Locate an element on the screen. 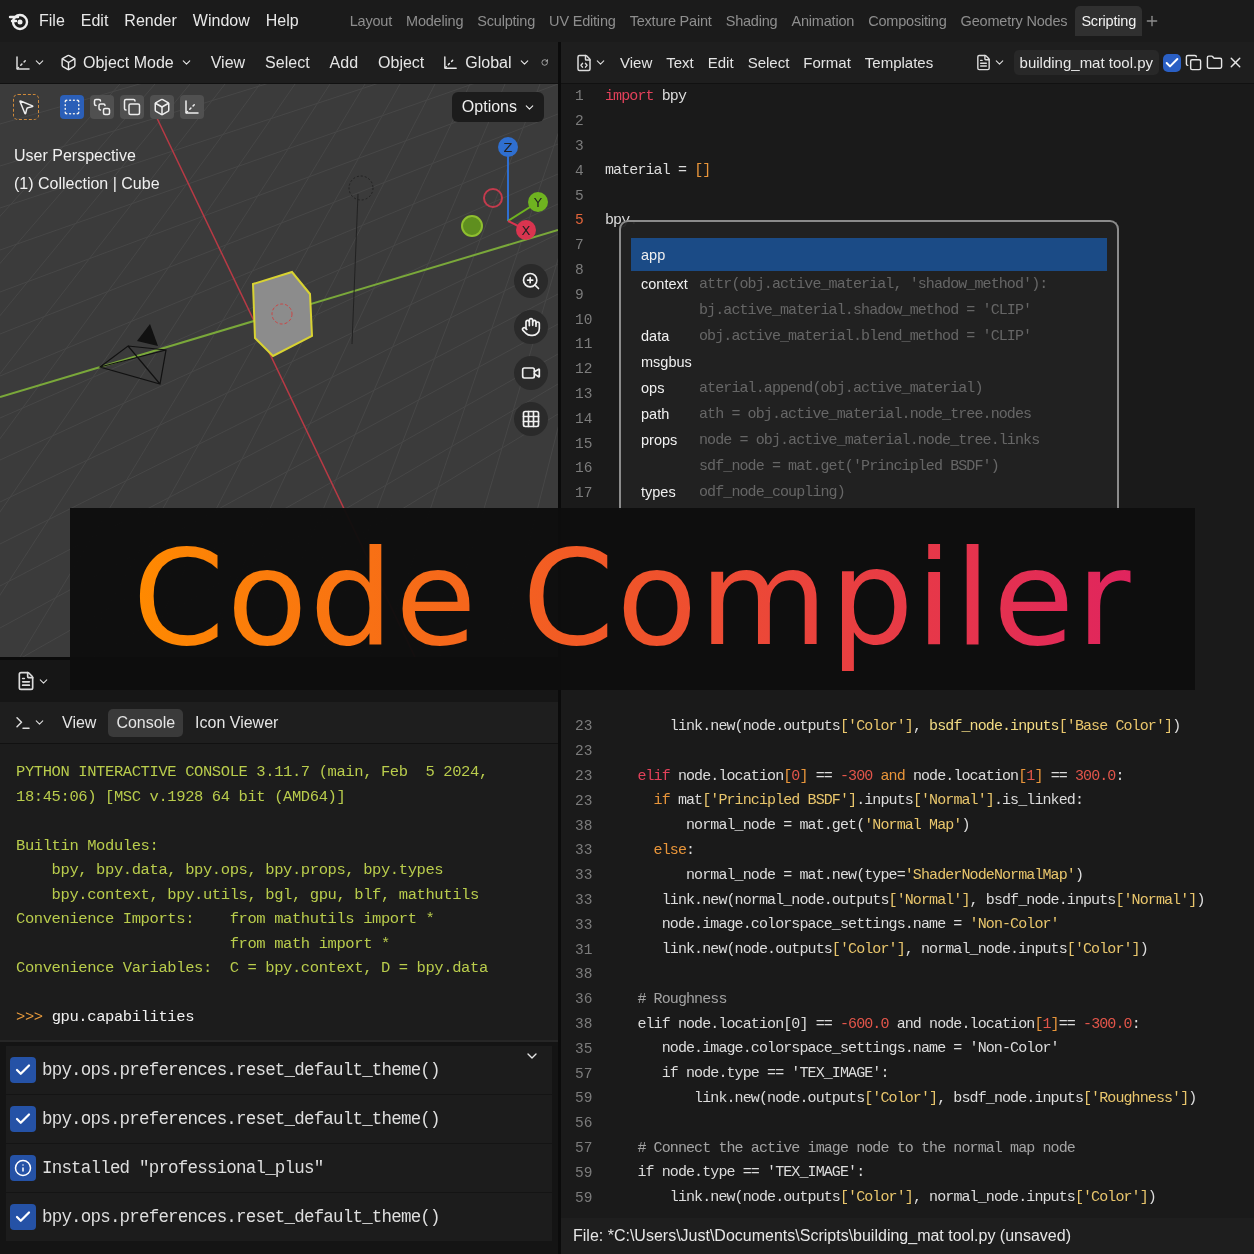 This screenshot has height=1254, width=1254. code-line: # Connect the active image node to the normal map node is located at coordinates (856, 1148).